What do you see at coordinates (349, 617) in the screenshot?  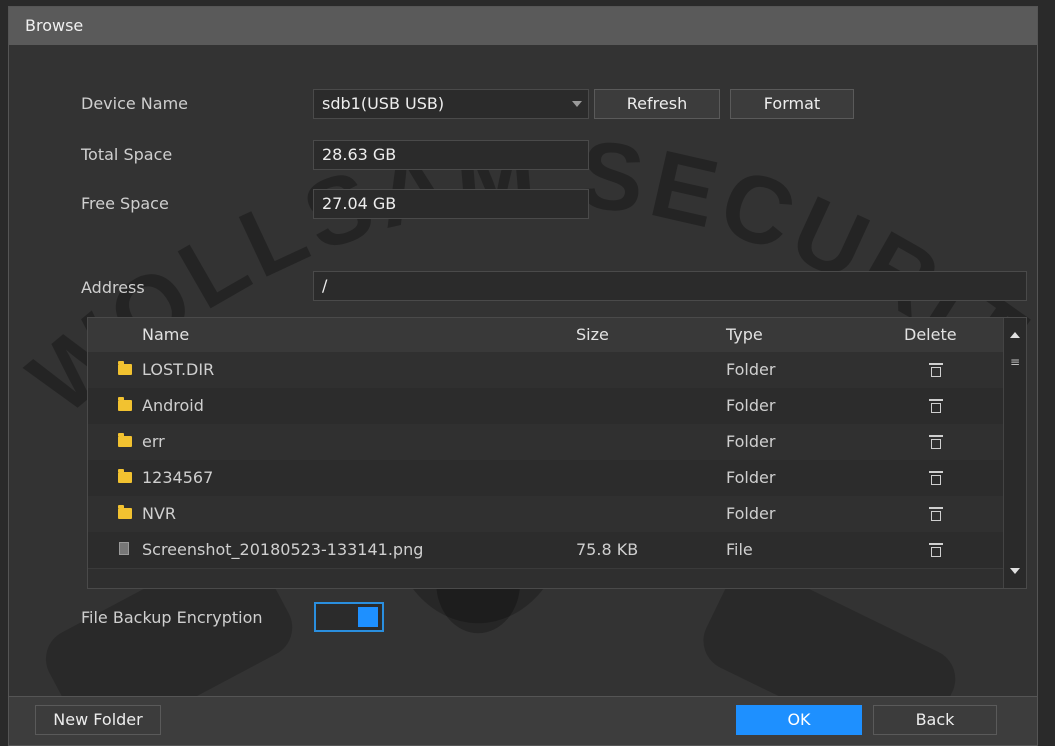 I see `file-backup-encryption-toggle` at bounding box center [349, 617].